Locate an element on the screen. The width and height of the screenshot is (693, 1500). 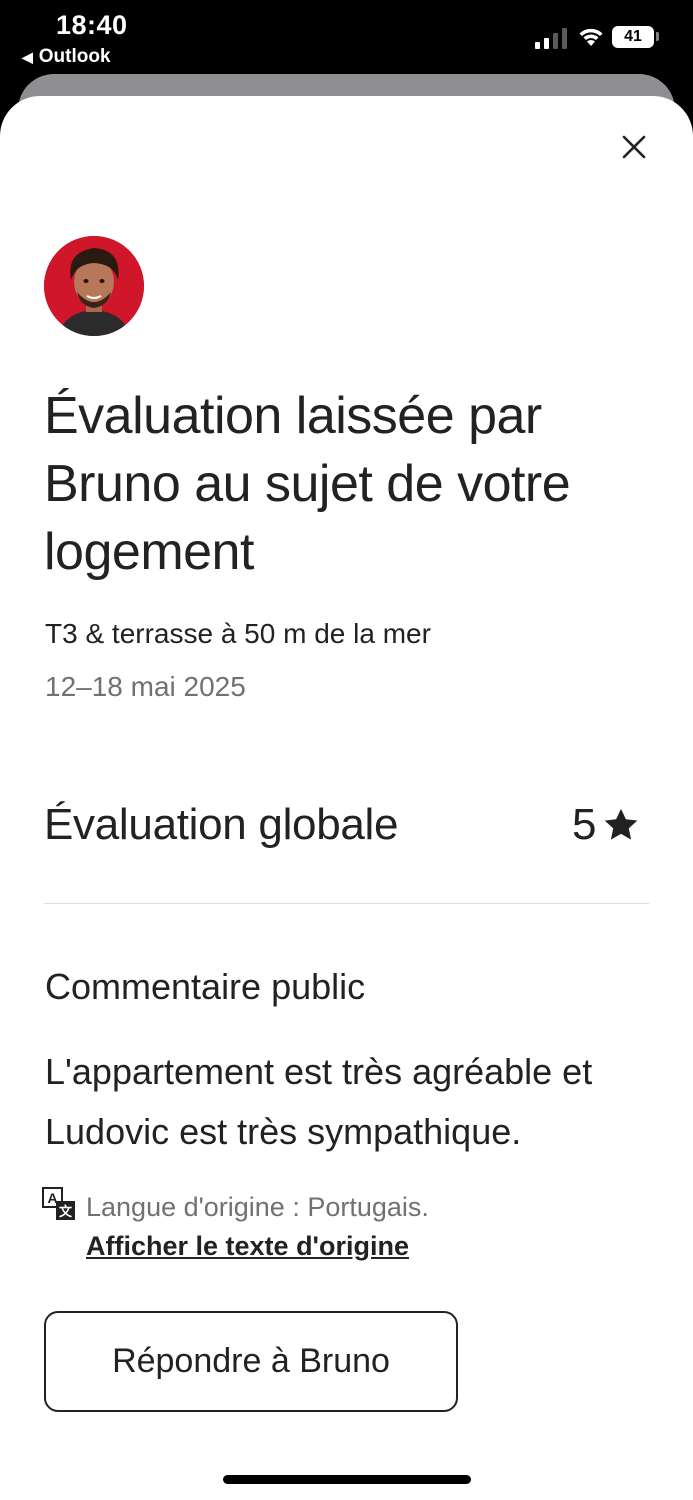
original-language-note: Langue d'origine : Portugais. is located at coordinates (257, 1207).